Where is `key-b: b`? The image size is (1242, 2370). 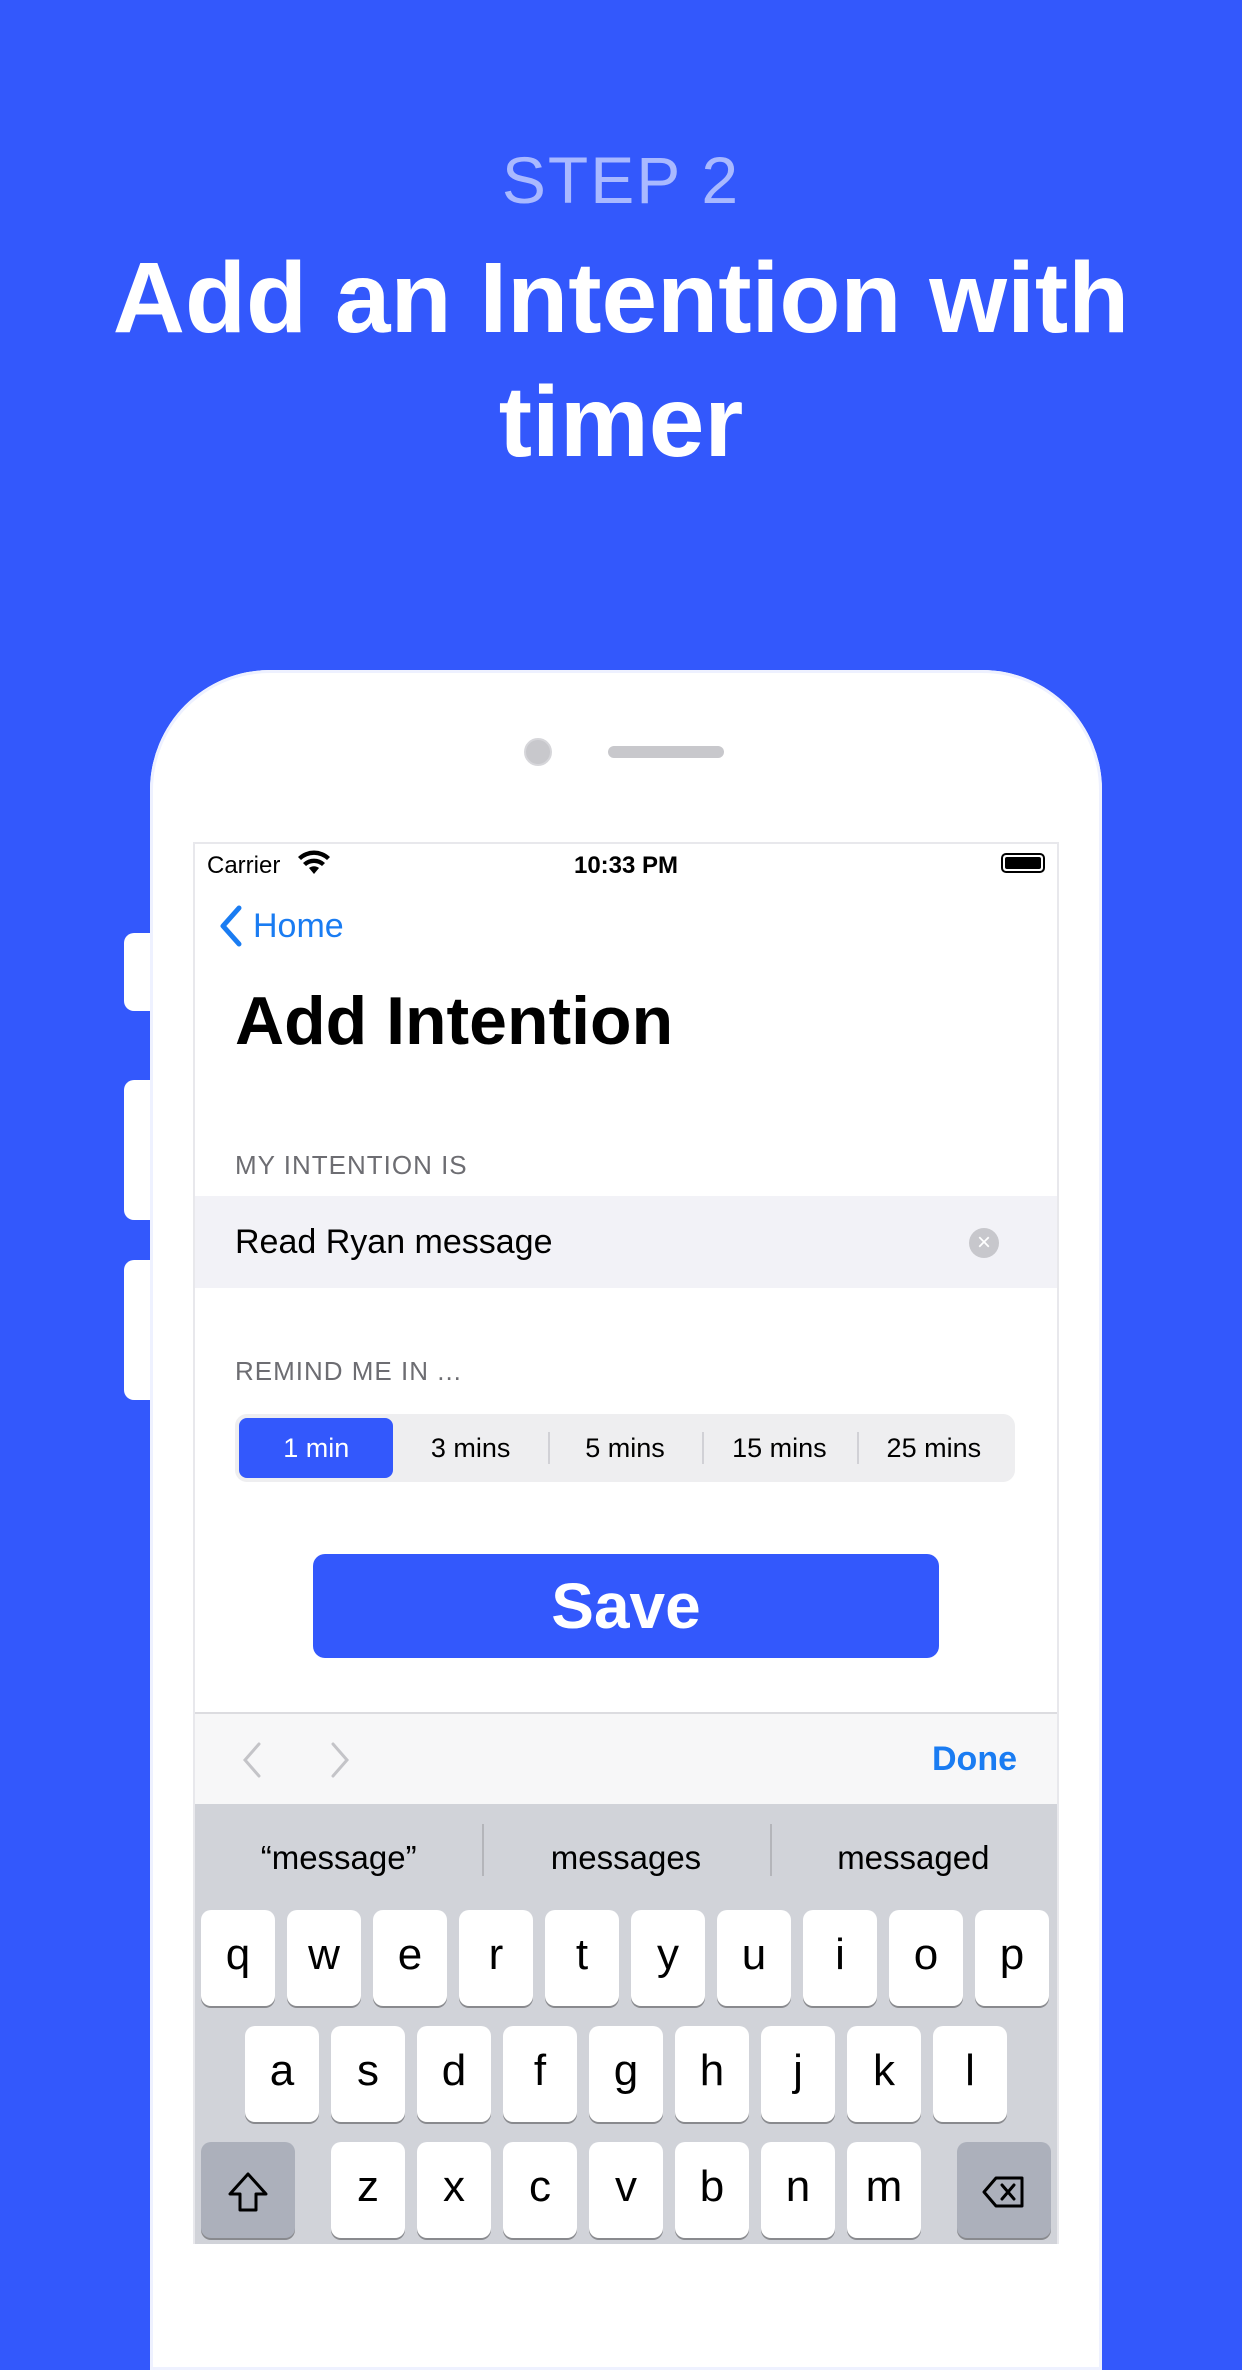 key-b: b is located at coordinates (712, 2190).